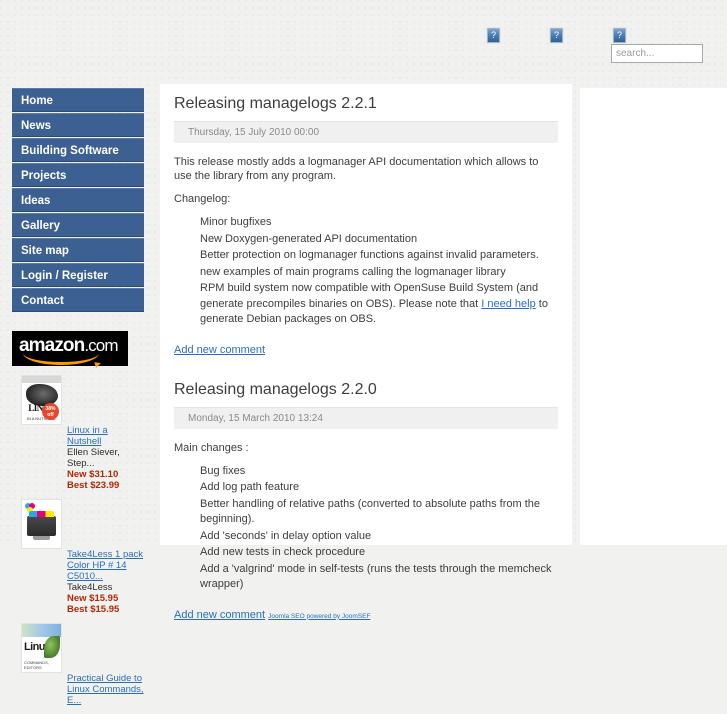 The height and width of the screenshot is (714, 727). Describe the element at coordinates (202, 199) in the screenshot. I see `article-list-label: Changelog:` at that location.